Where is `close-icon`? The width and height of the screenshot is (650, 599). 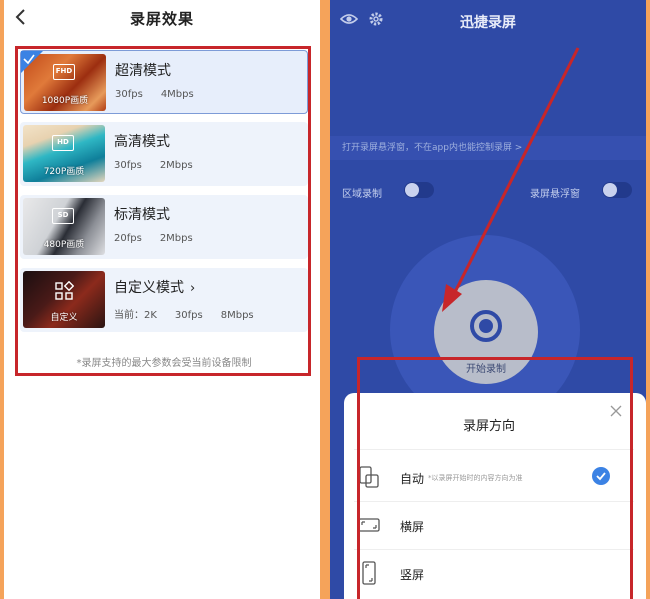 close-icon is located at coordinates (616, 411).